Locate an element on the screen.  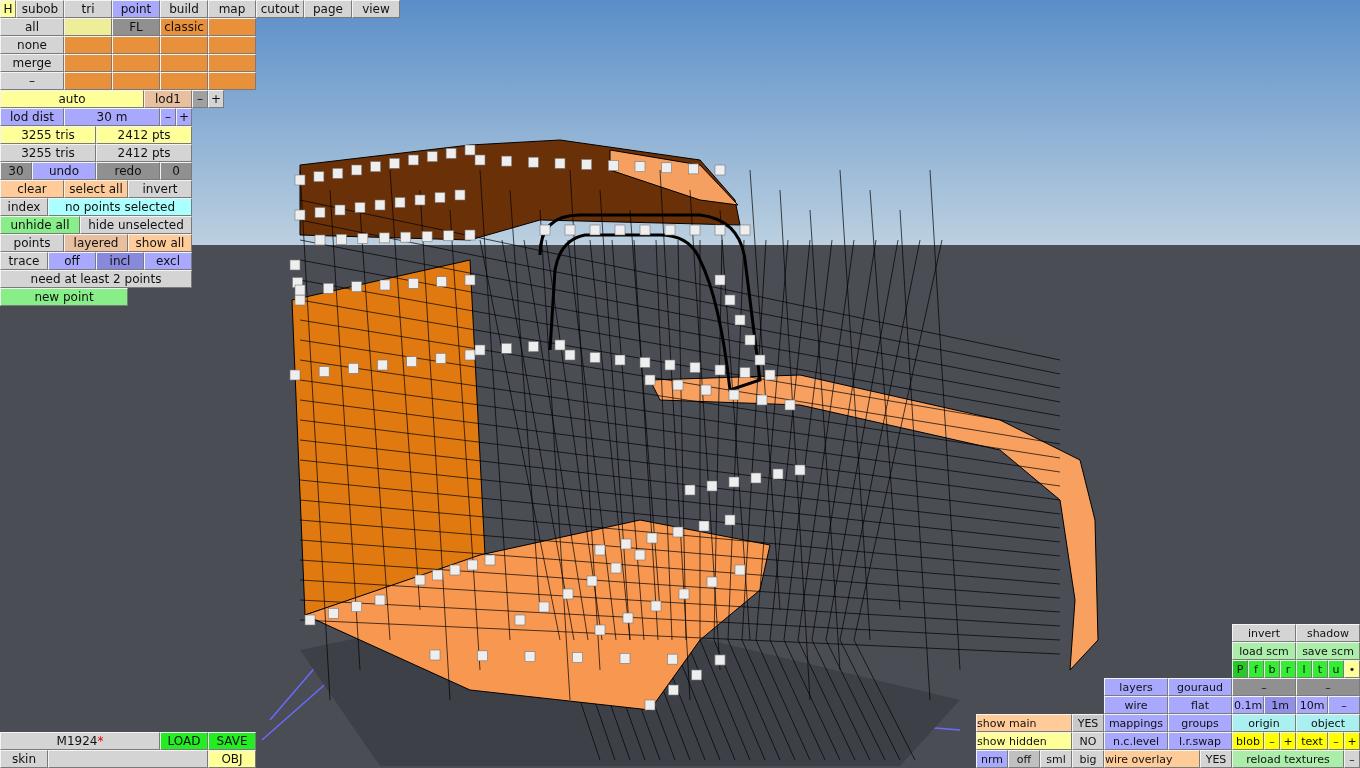
view-button: 0.1m is located at coordinates (1248, 705).